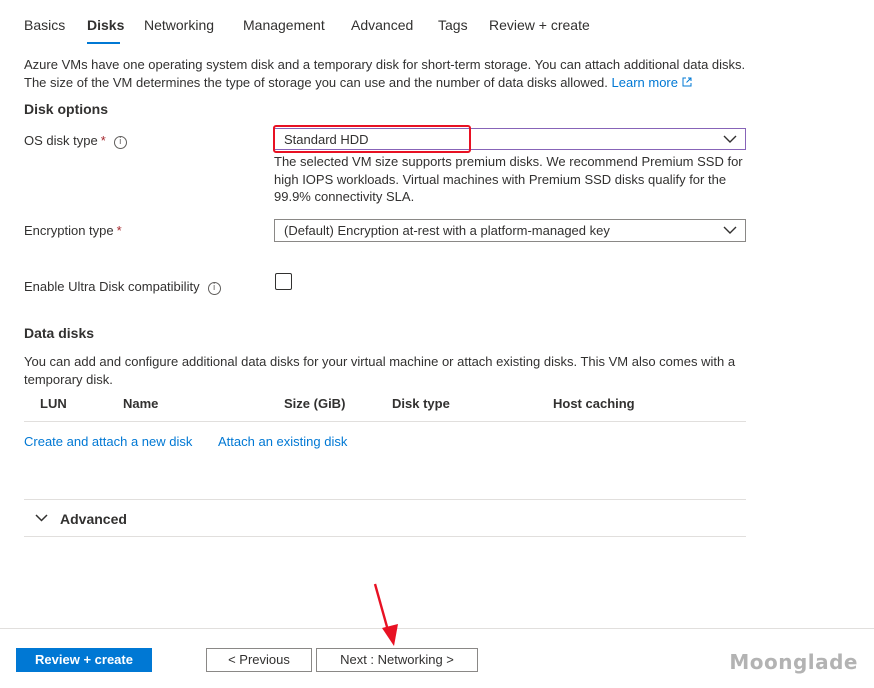  I want to click on os-disk-type-label: OS disk type * i, so click(75, 141).